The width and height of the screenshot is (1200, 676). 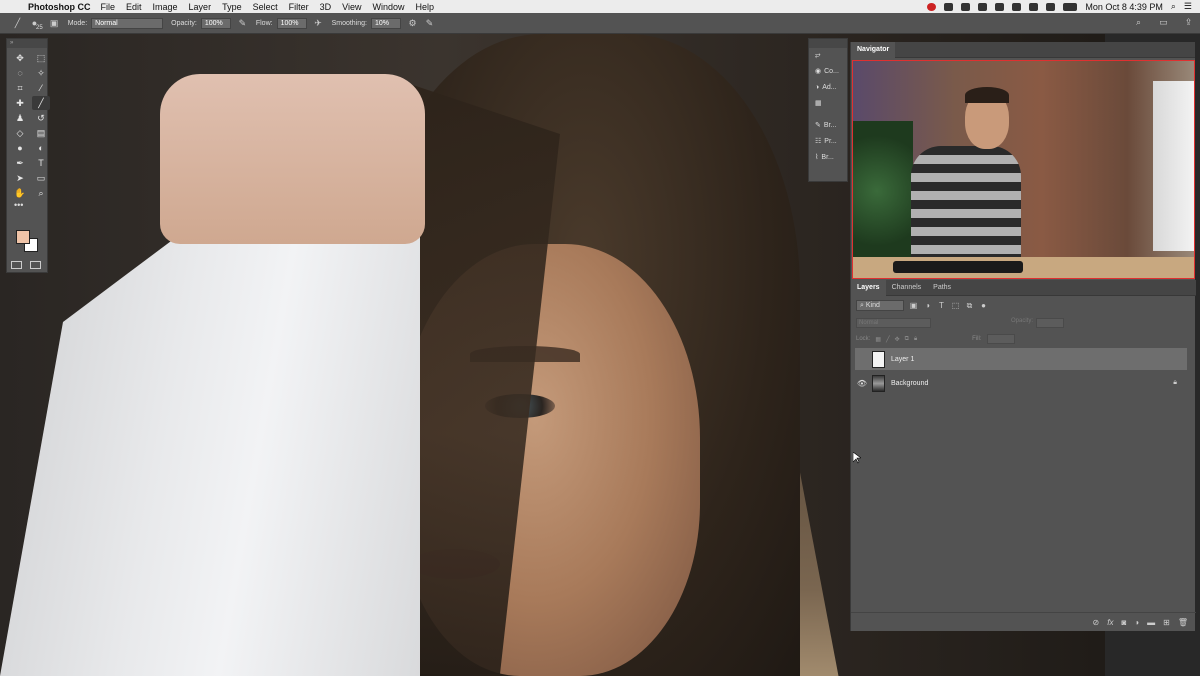 What do you see at coordinates (20, 88) in the screenshot?
I see `crop-tool-icon: ⌗` at bounding box center [20, 88].